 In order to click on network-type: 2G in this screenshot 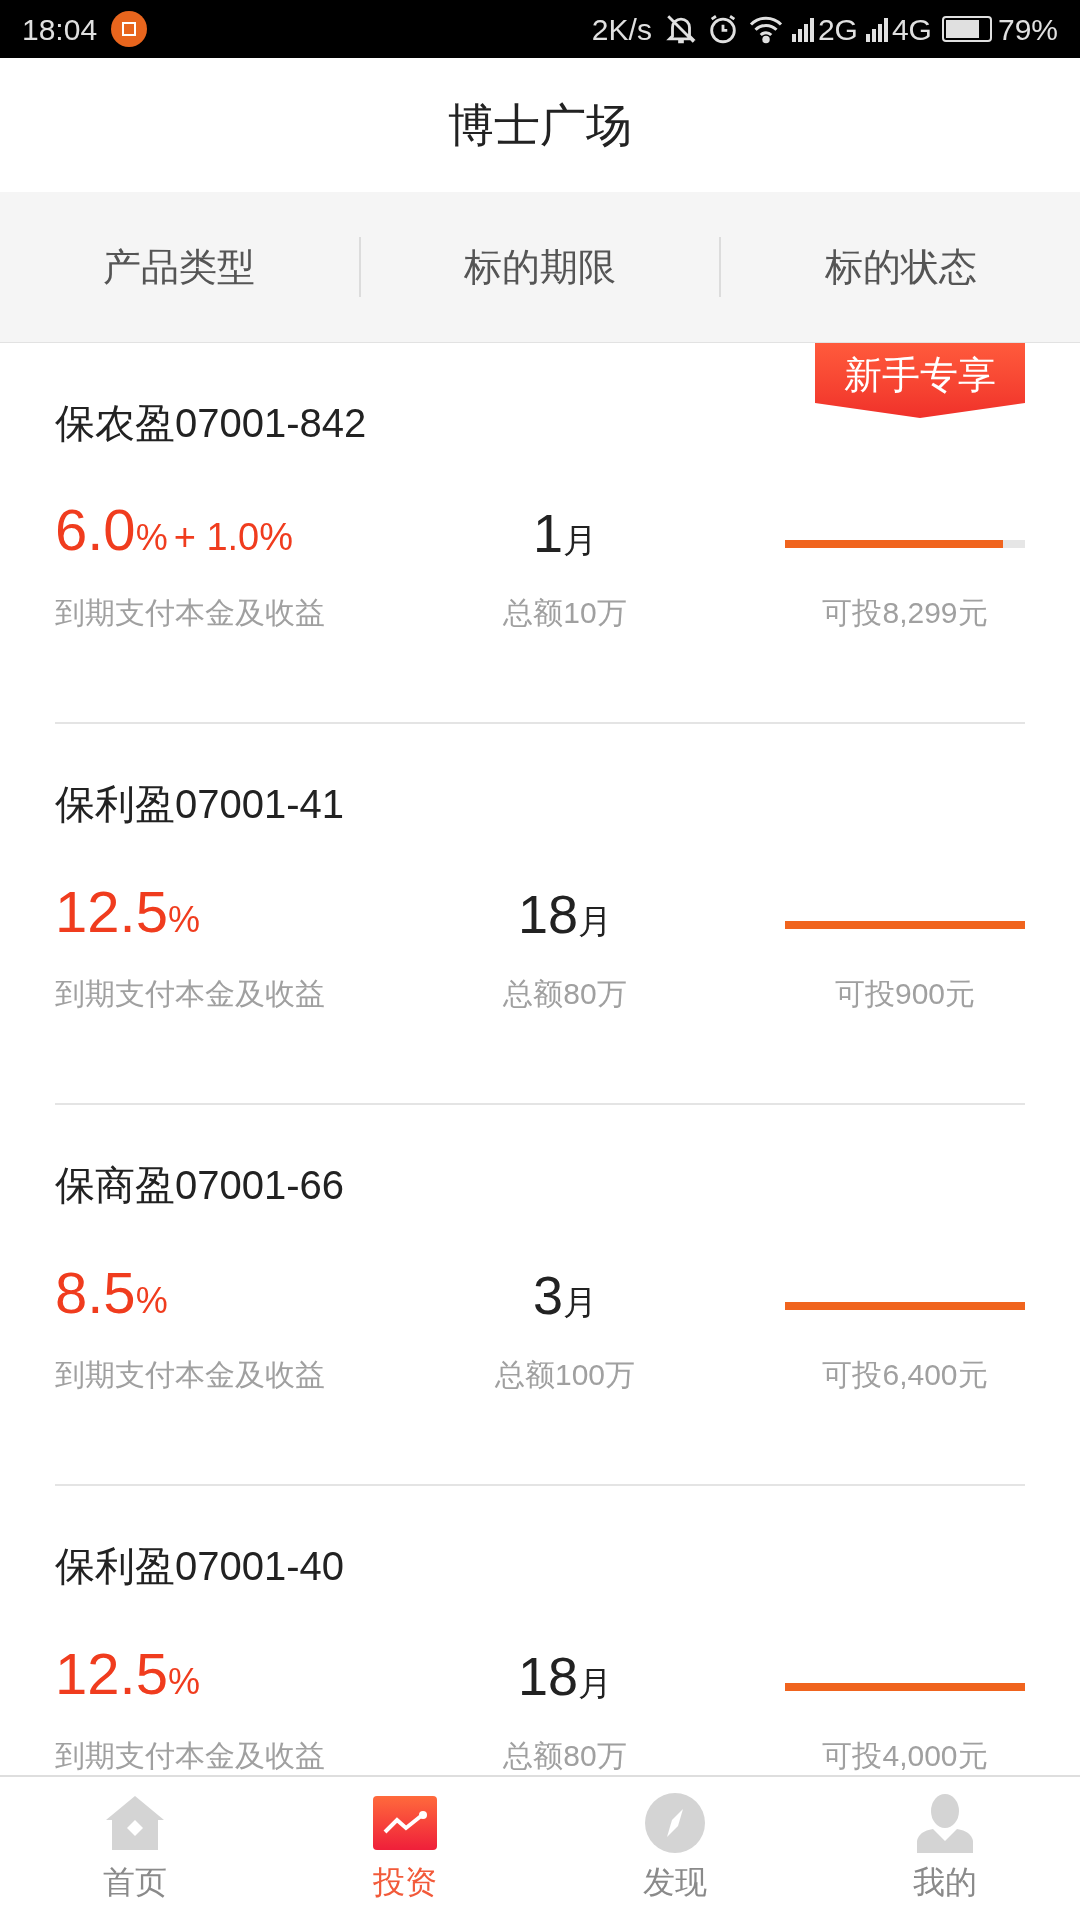, I will do `click(837, 29)`.